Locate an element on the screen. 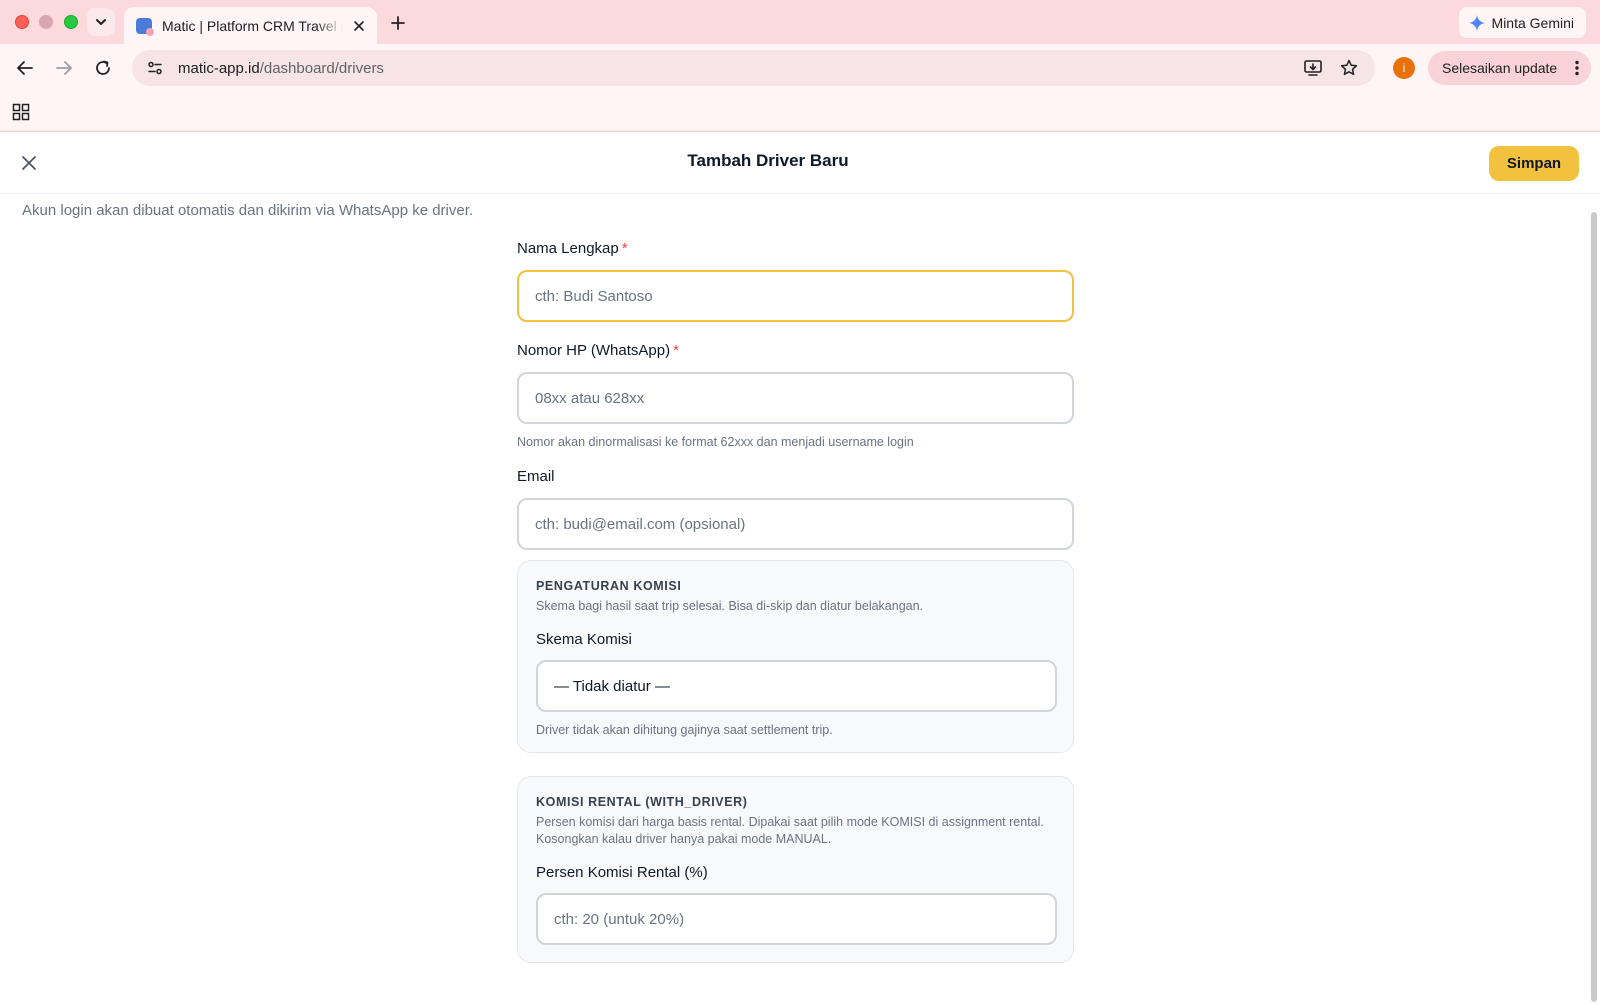  bookmark-star-icon is located at coordinates (1349, 68).